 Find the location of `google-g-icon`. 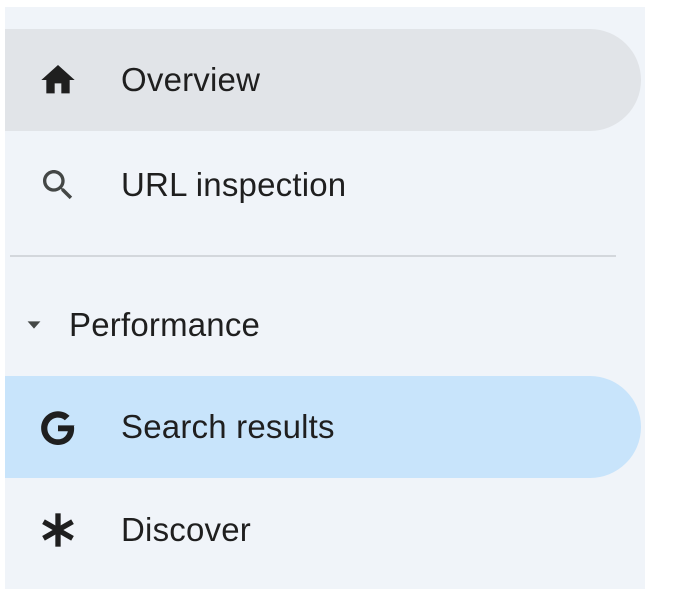

google-g-icon is located at coordinates (58, 427).